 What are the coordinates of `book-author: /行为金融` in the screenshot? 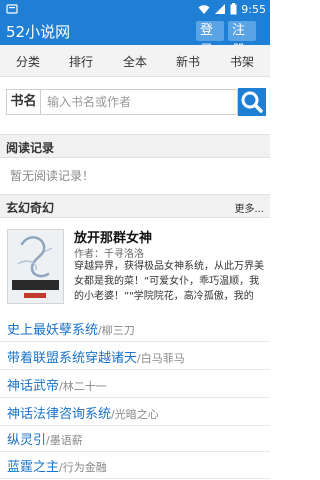 It's located at (83, 467).